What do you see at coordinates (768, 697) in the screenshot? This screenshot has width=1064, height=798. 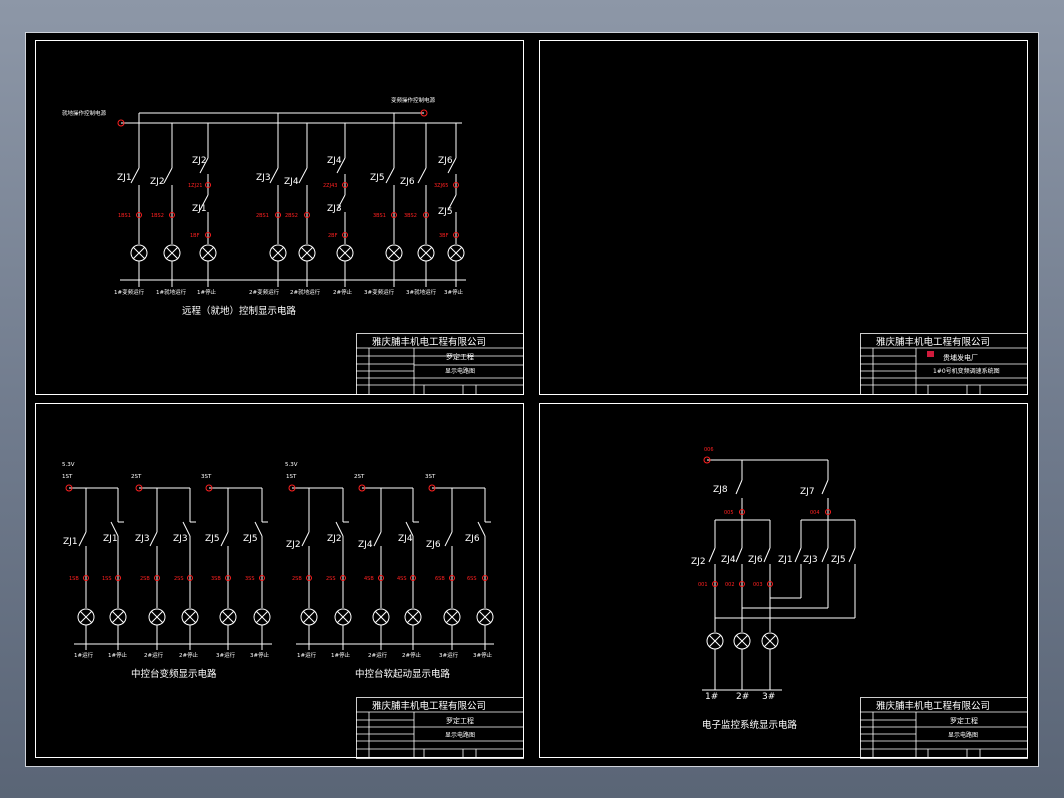 I see `bus-label: 3#` at bounding box center [768, 697].